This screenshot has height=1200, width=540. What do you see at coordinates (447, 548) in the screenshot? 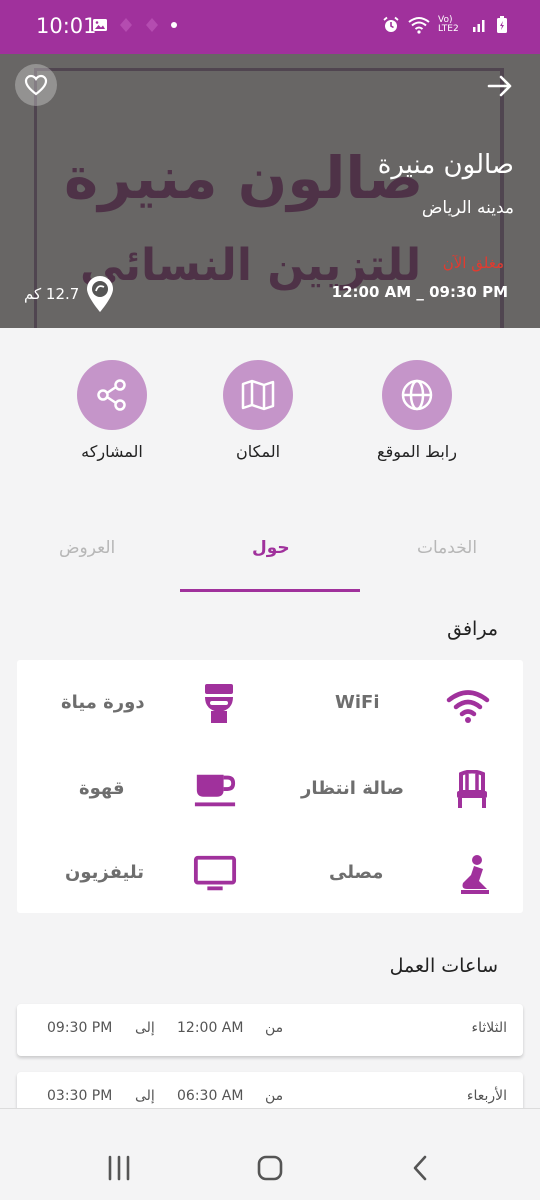
I see `tab-services: الخدمات` at bounding box center [447, 548].